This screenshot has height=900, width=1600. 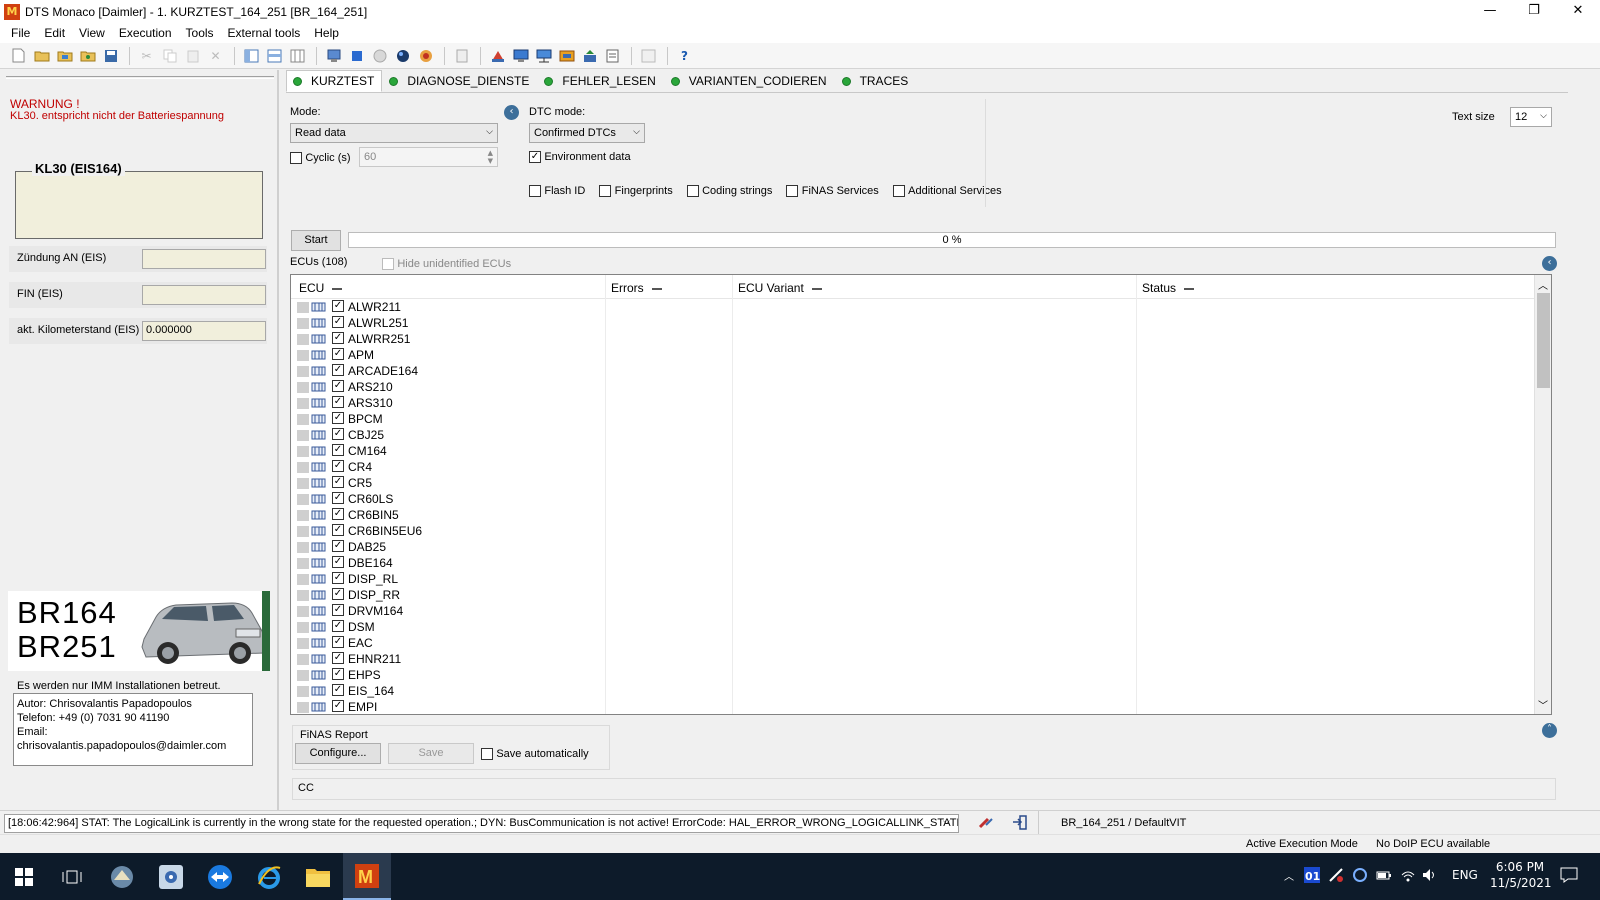 What do you see at coordinates (913, 323) in the screenshot?
I see `table-row: ✓ ALWRL251` at bounding box center [913, 323].